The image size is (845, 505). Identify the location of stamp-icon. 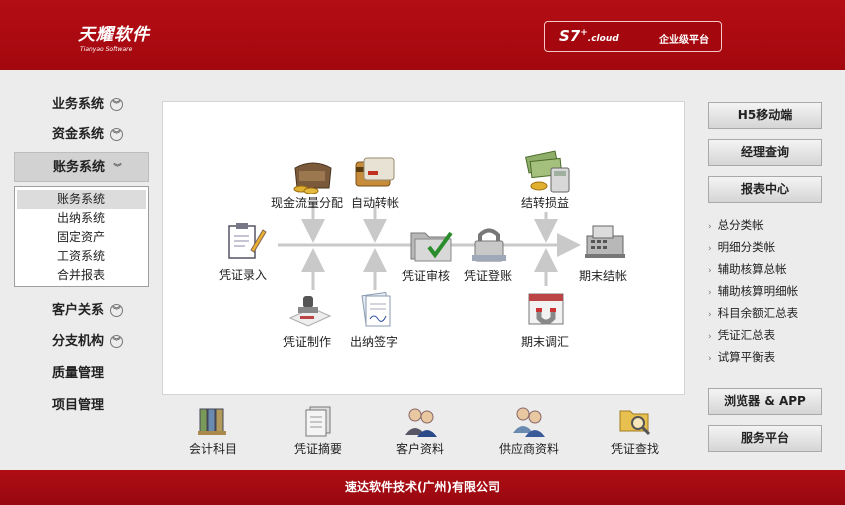
(310, 310).